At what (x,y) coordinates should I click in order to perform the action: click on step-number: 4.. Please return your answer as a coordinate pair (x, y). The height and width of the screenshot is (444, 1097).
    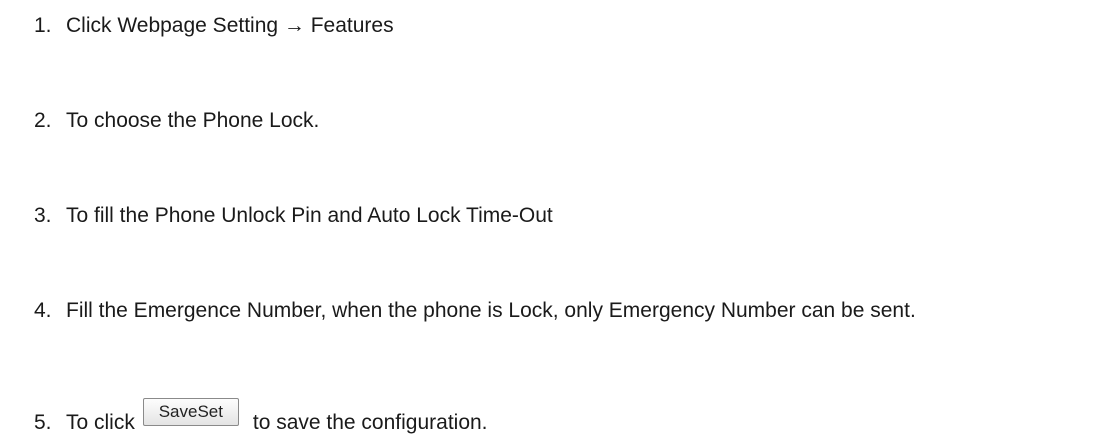
    Looking at the image, I should click on (43, 310).